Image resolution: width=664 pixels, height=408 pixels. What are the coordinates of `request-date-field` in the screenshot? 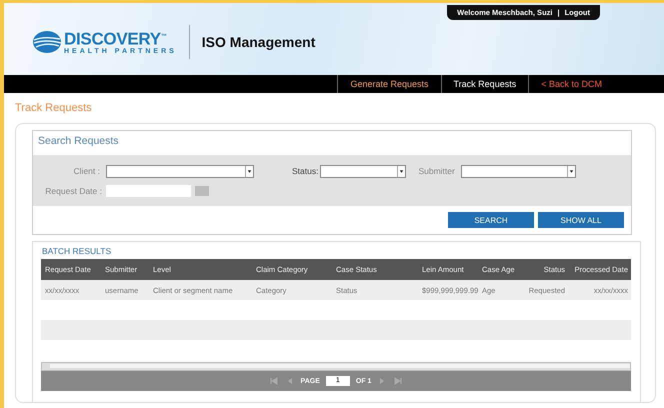 It's located at (148, 191).